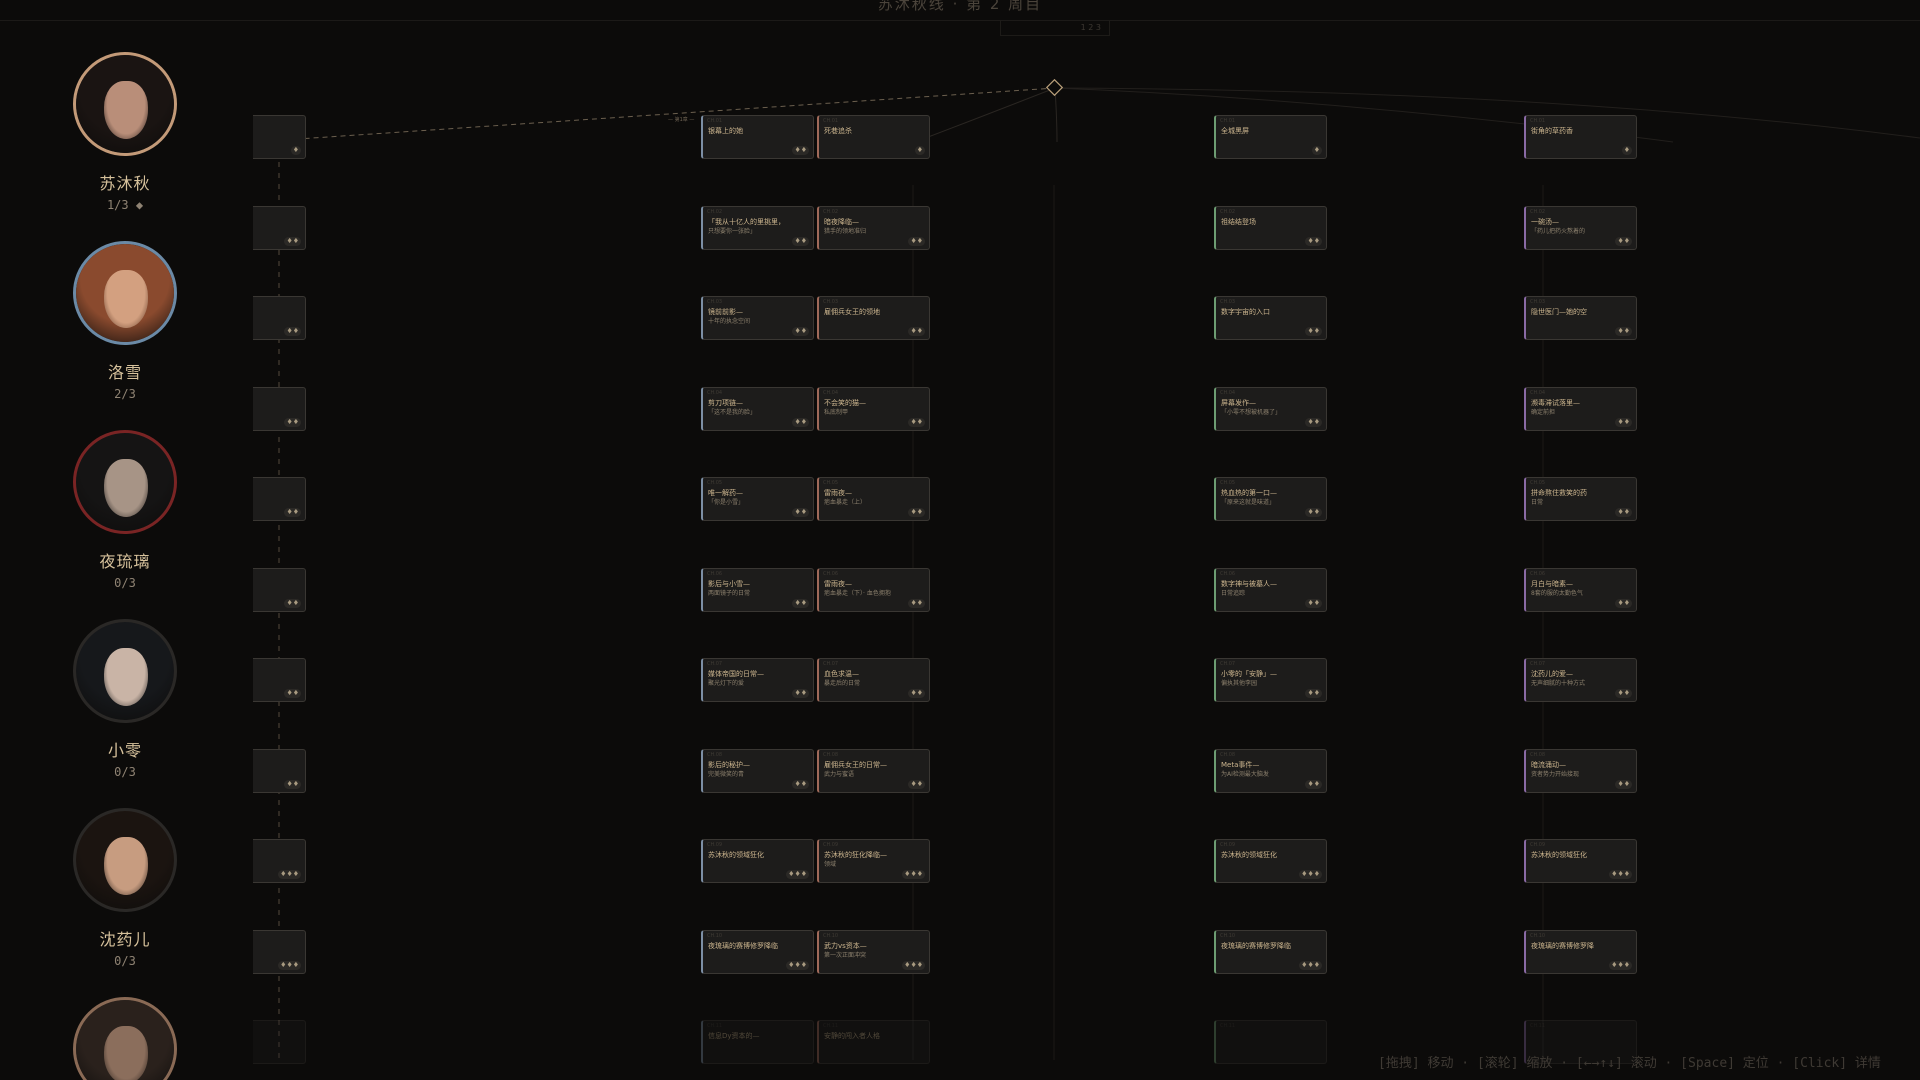 The image size is (1920, 1080). What do you see at coordinates (873, 770) in the screenshot?
I see `chapter-node: CH.08 雇佣兵女王的日常— 武力与蜜语 ♦♦` at bounding box center [873, 770].